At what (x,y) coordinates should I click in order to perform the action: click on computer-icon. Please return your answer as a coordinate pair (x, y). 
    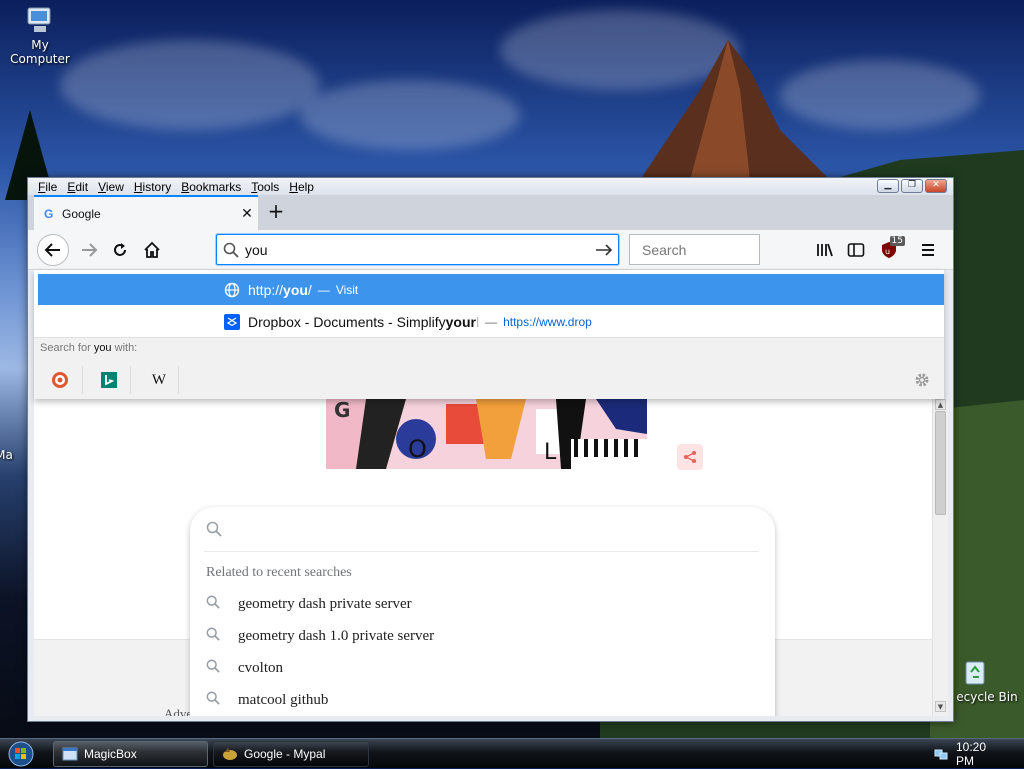
    Looking at the image, I should click on (39, 19).